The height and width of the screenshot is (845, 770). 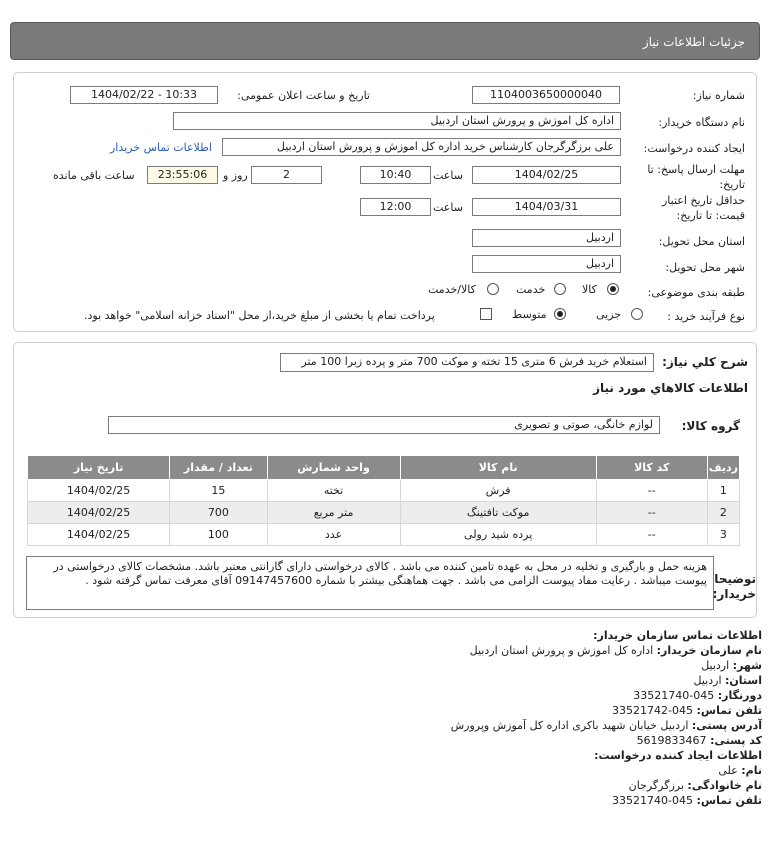 I want to click on table-row: 1 -- فرش تخته 15 1404/02/25, so click(x=383, y=490).